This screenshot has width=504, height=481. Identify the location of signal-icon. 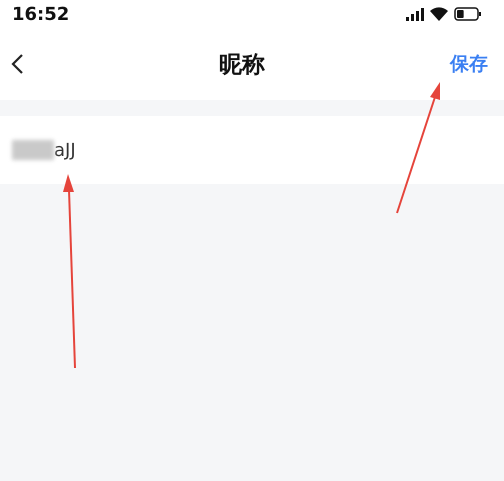
(415, 14).